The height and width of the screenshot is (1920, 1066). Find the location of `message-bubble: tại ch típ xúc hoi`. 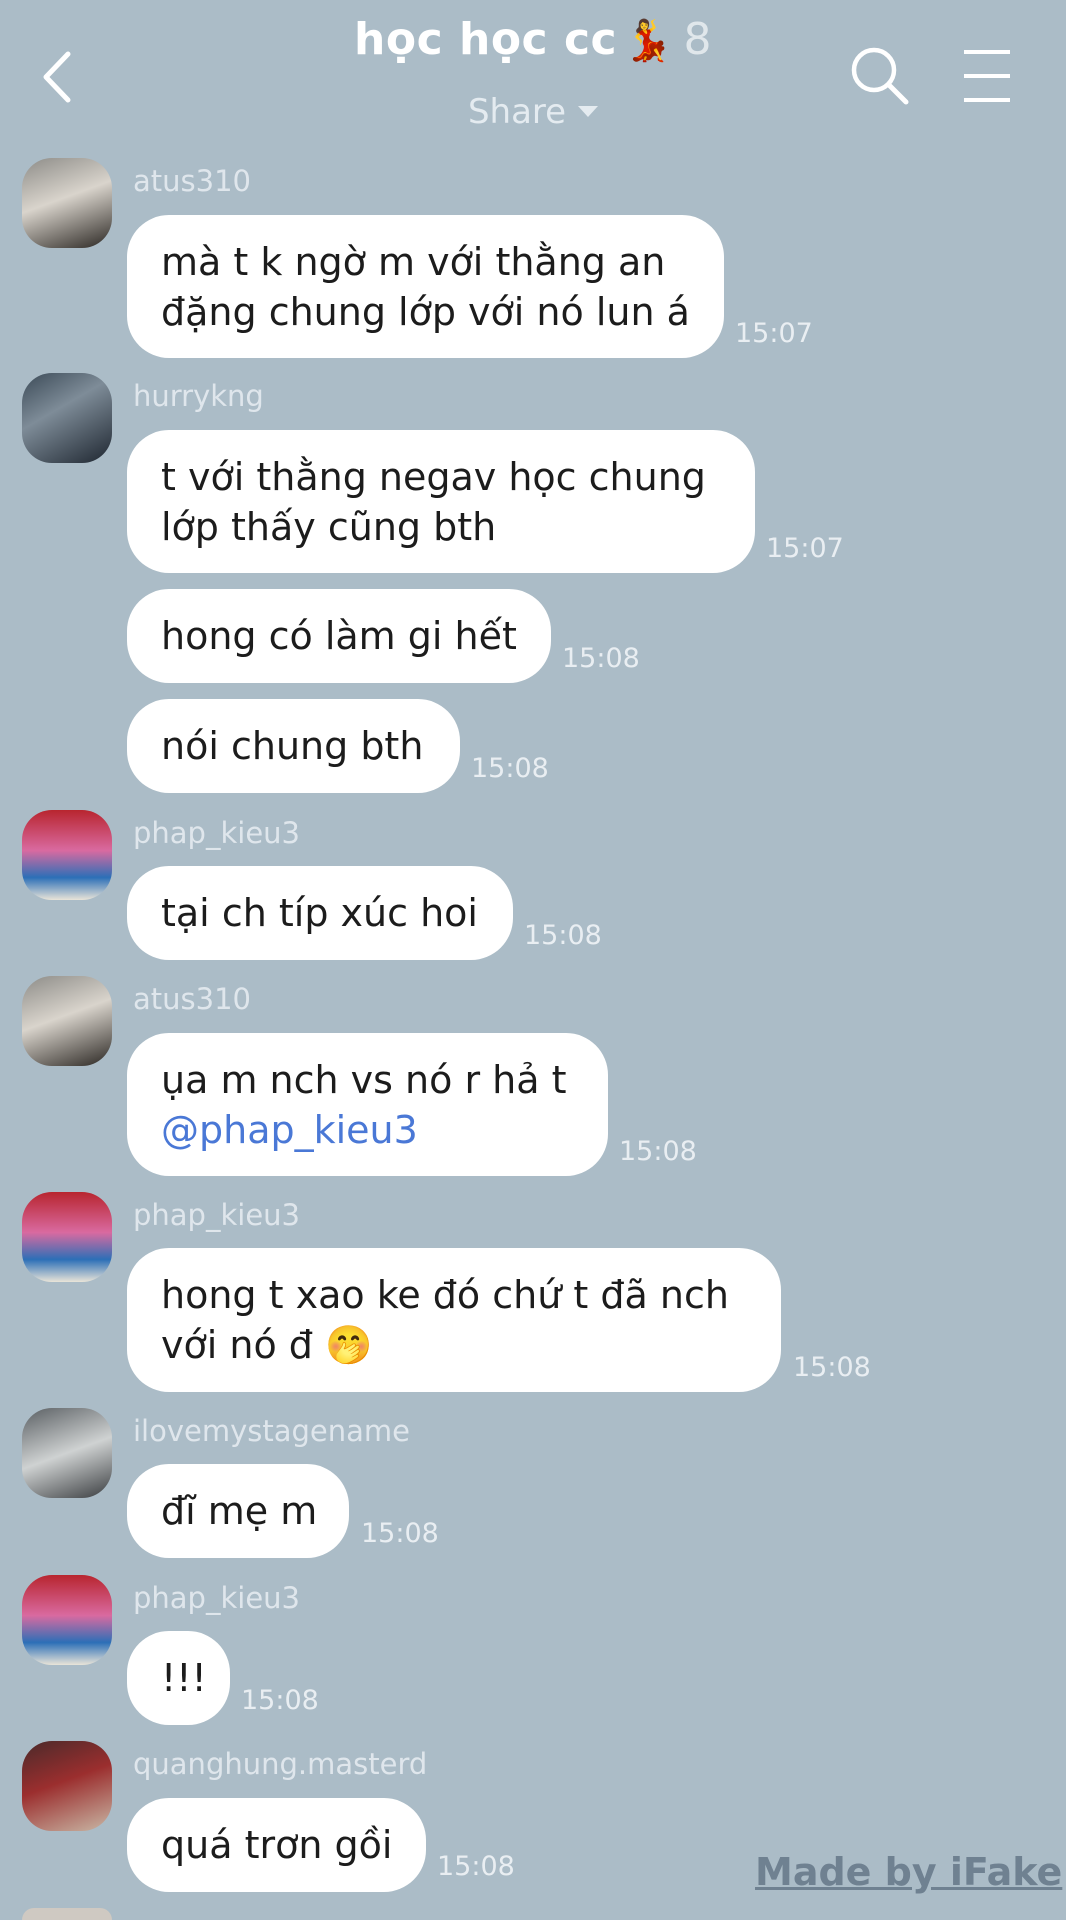

message-bubble: tại ch típ xúc hoi is located at coordinates (320, 913).